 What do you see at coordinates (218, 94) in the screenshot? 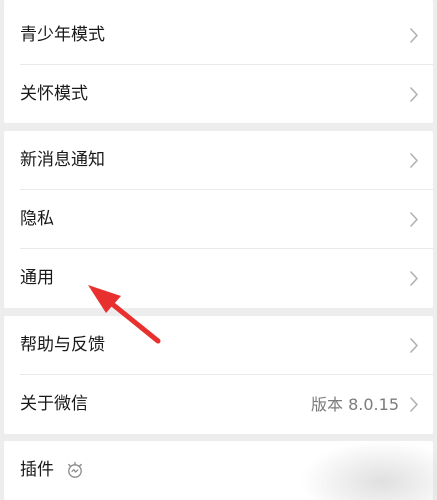
I see `settings-item-care-mode: 关怀模式` at bounding box center [218, 94].